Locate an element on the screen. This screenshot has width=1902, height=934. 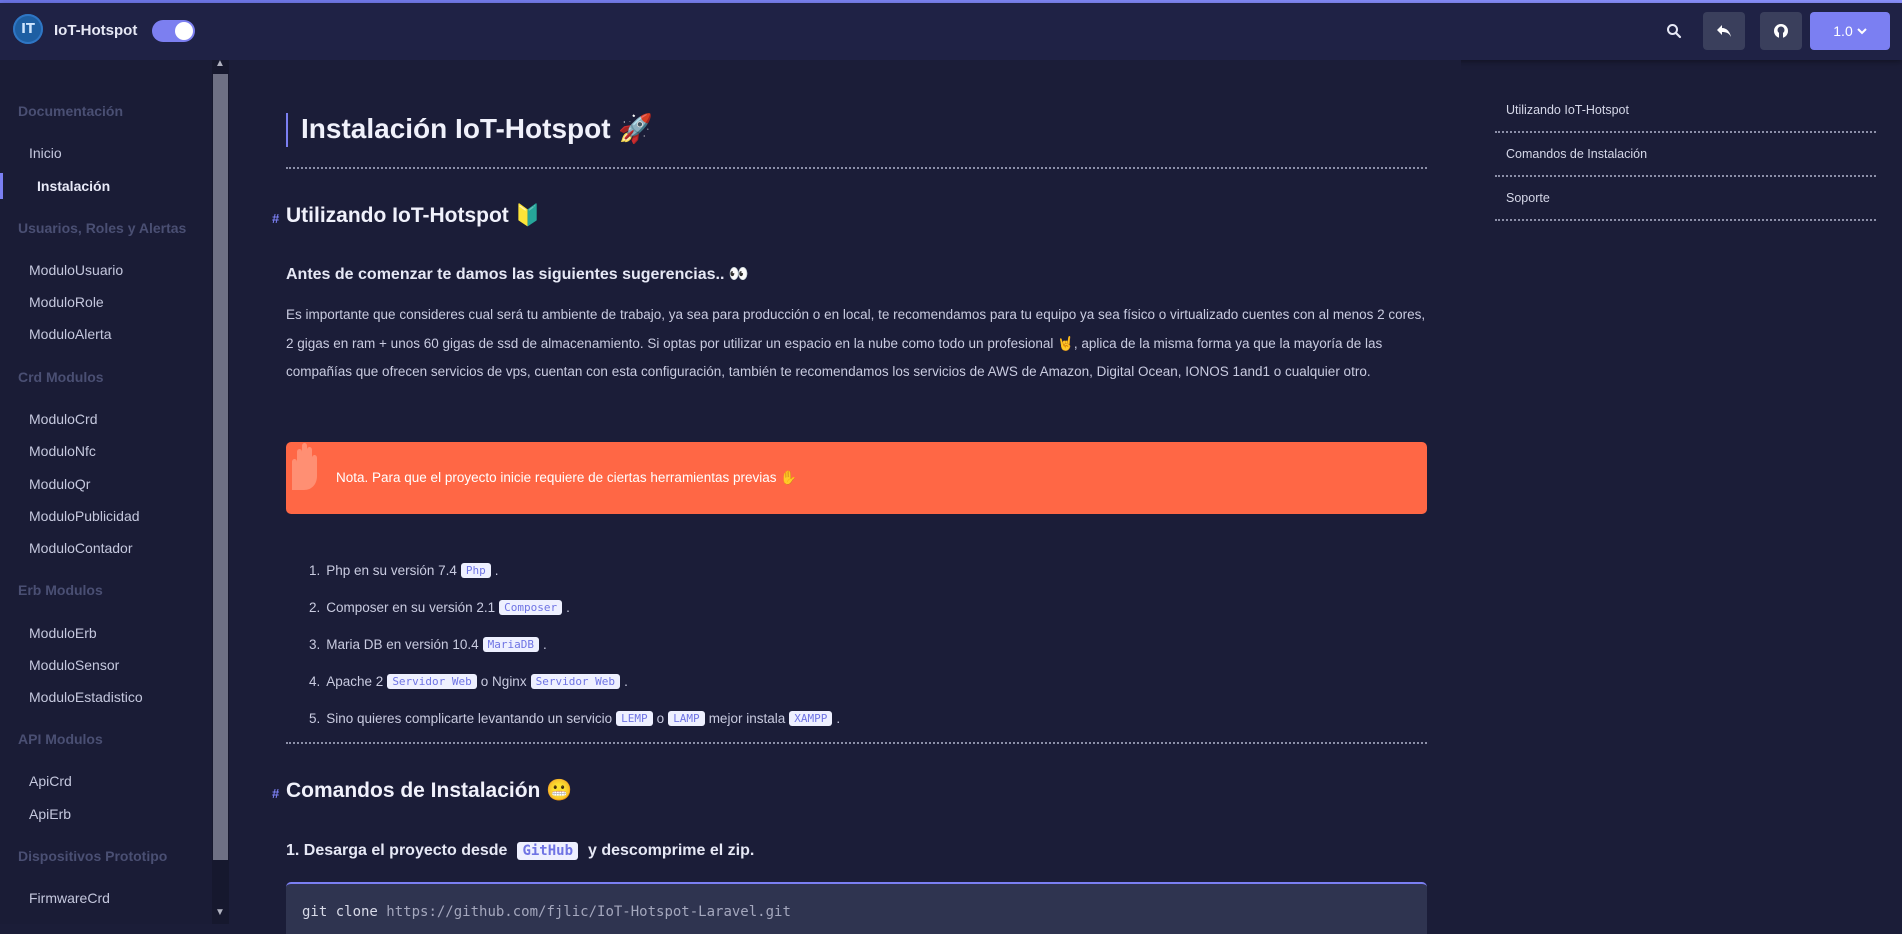
app-logo: IT is located at coordinates (28, 29).